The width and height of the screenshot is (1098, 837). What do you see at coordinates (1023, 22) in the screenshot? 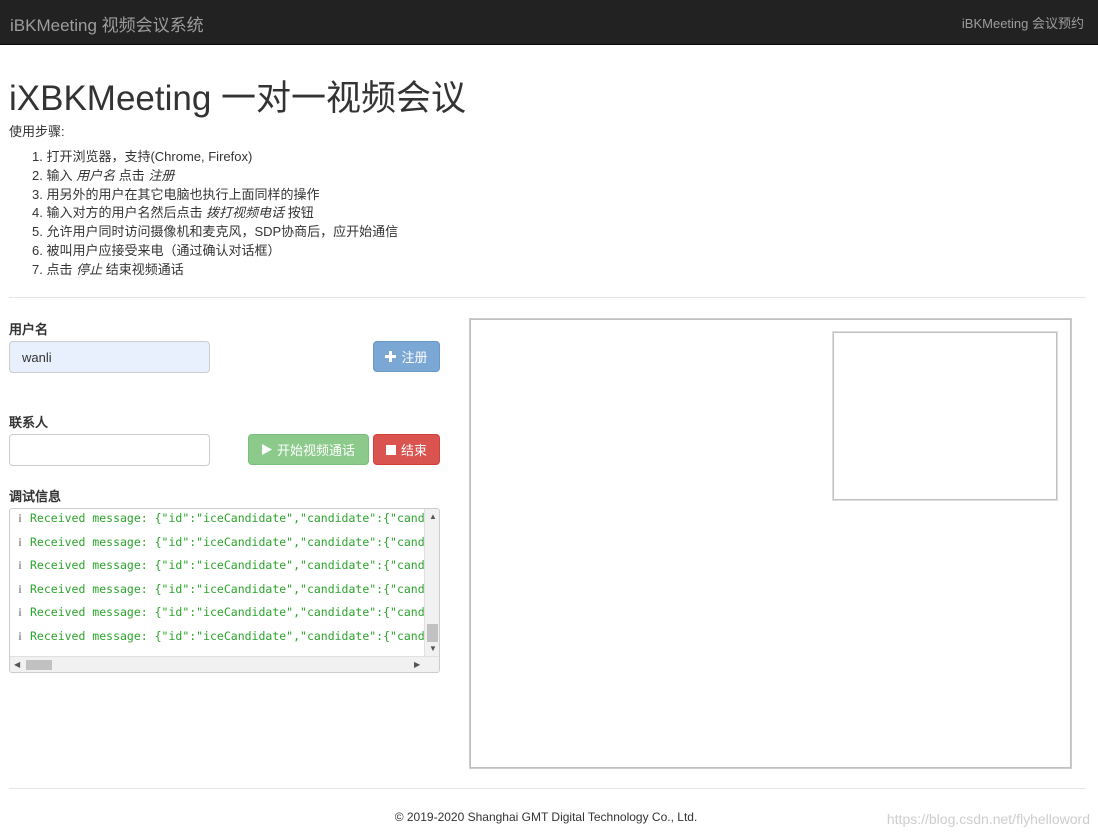
I see `navbar-meeting-booking-link: iBKMeeting 会议预约` at bounding box center [1023, 22].